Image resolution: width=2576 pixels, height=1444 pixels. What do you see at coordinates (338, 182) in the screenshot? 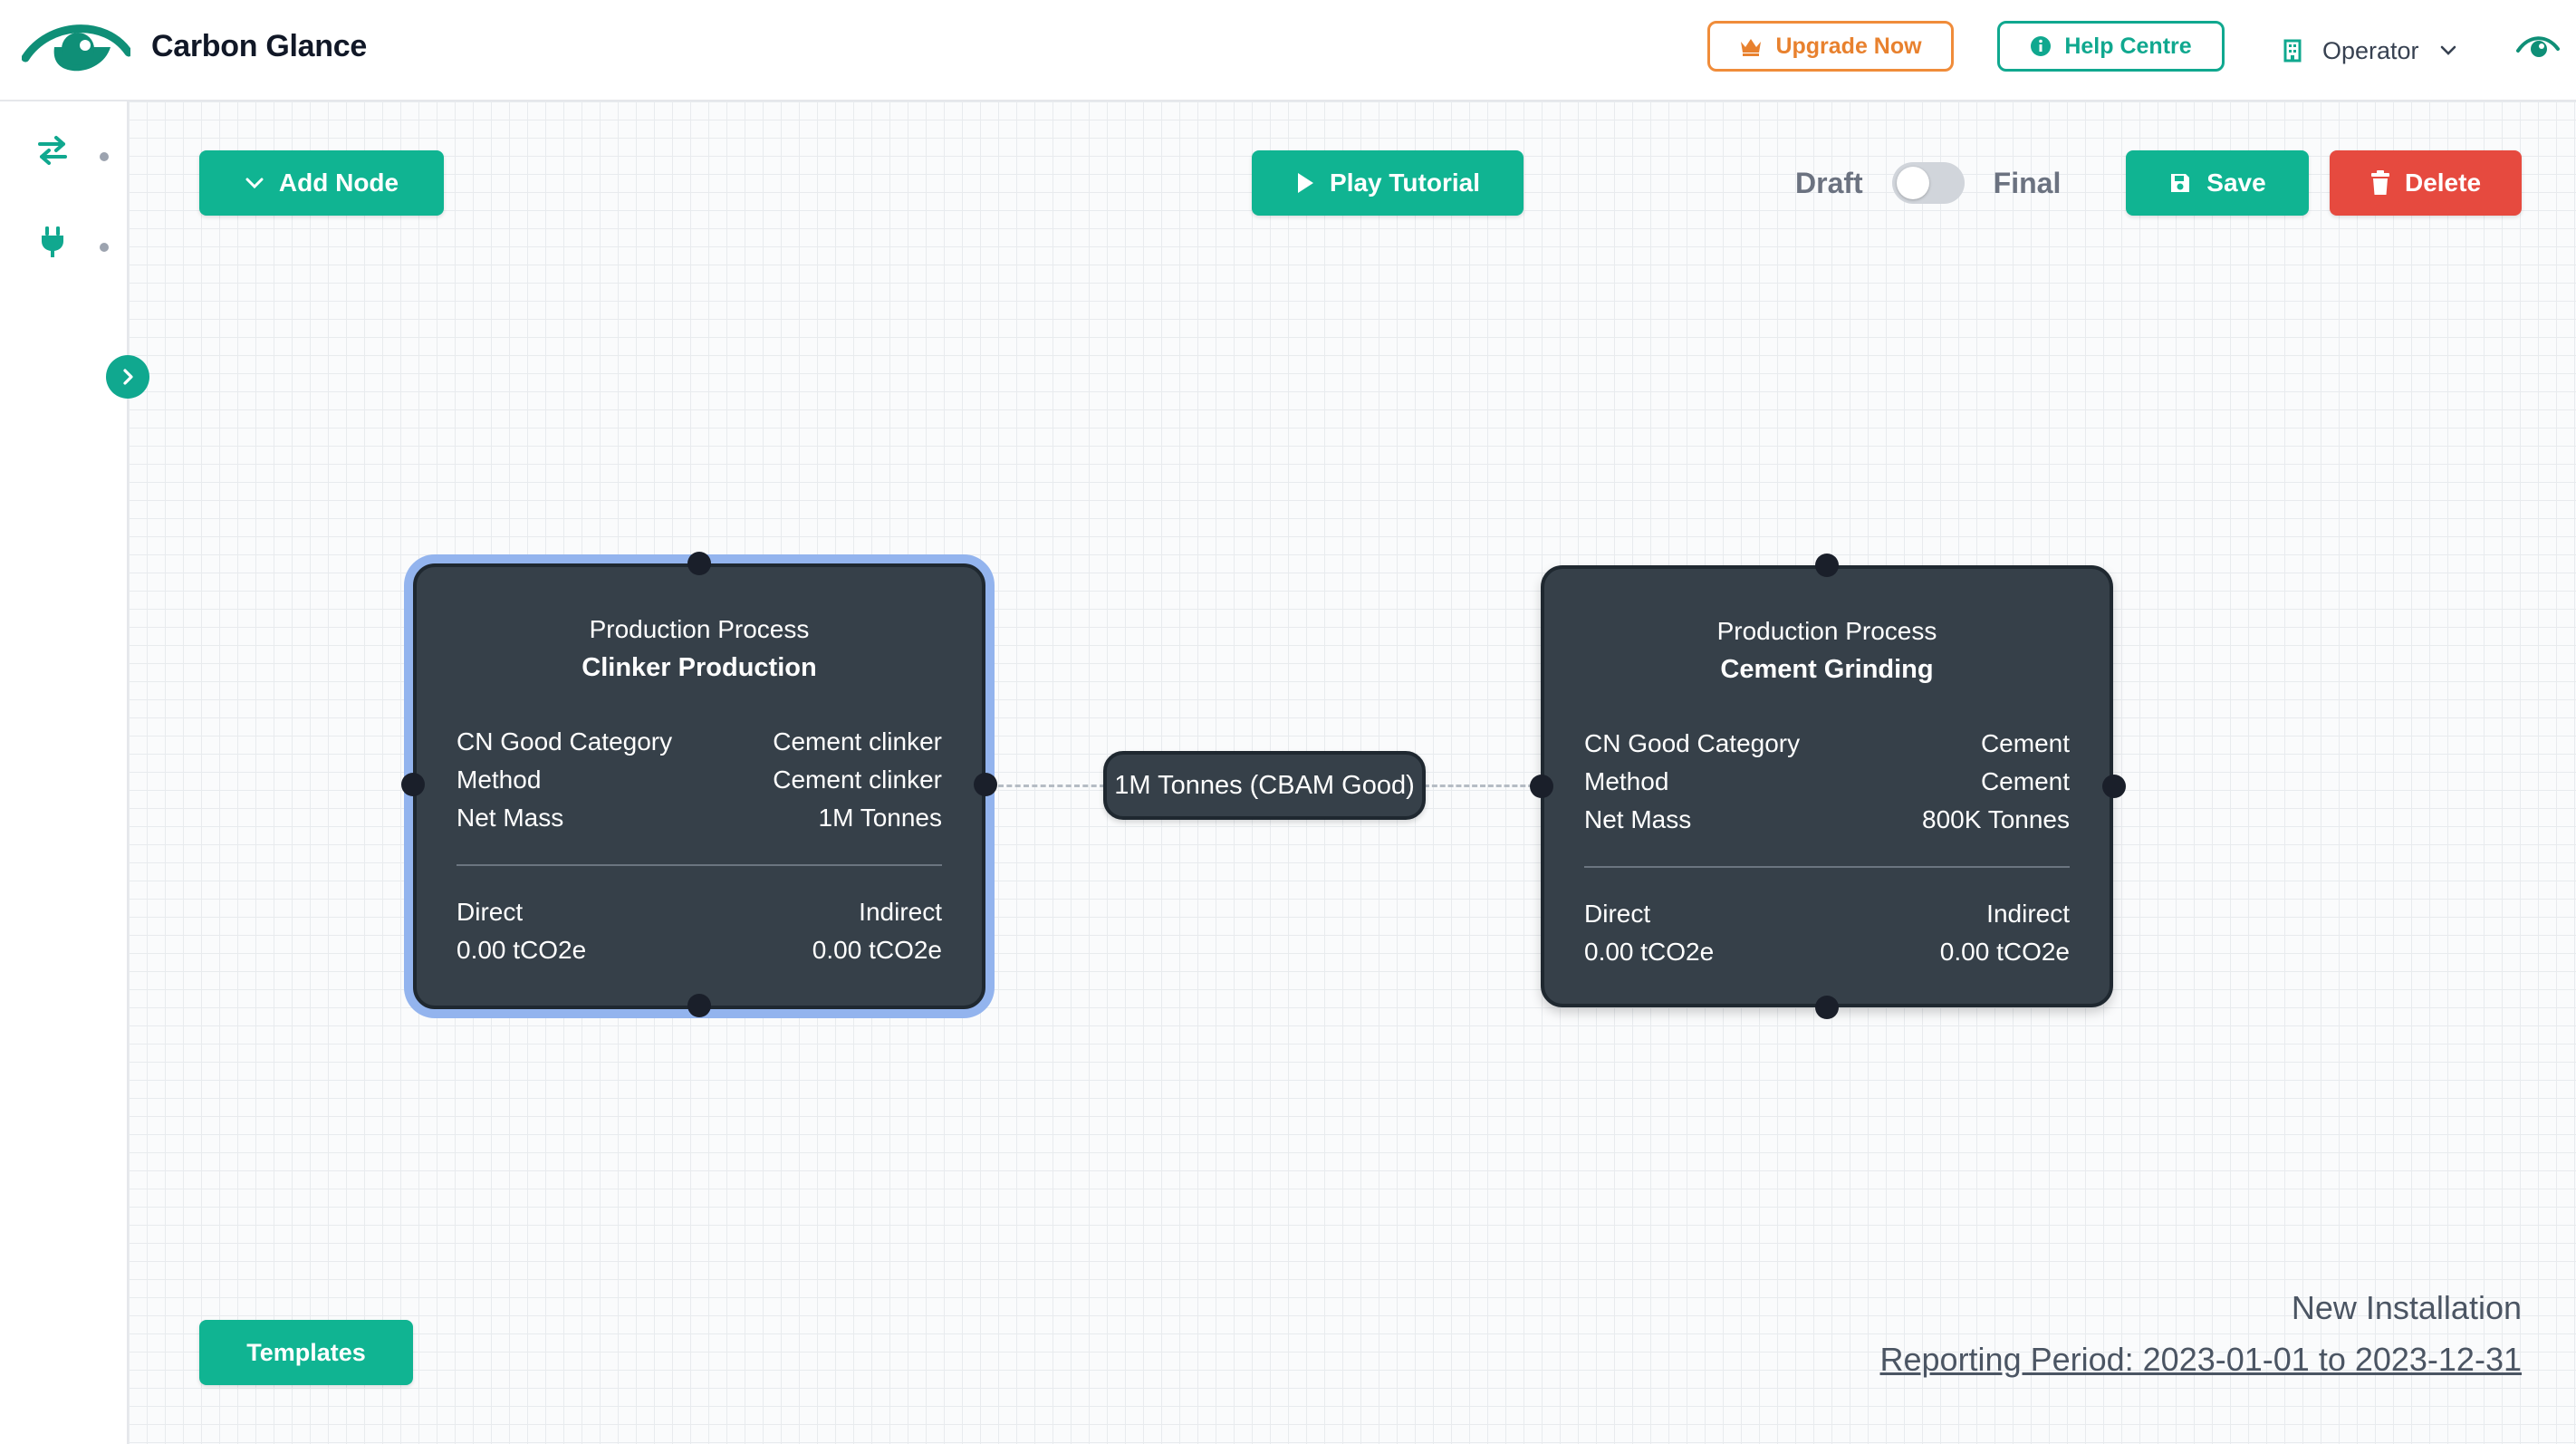
I see `add-node-label: Add Node` at bounding box center [338, 182].